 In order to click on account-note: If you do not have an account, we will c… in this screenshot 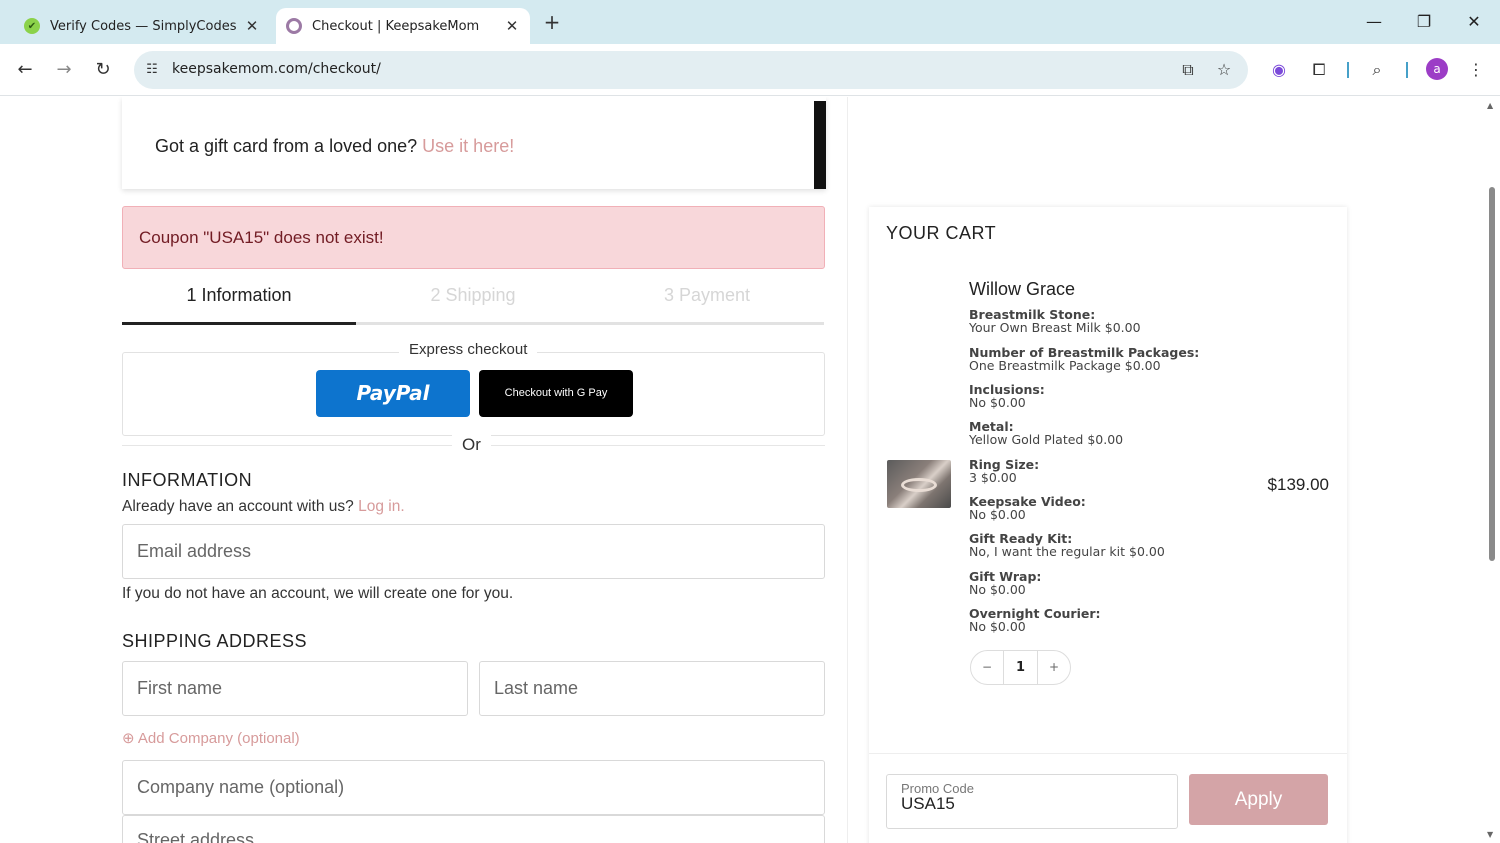, I will do `click(318, 593)`.